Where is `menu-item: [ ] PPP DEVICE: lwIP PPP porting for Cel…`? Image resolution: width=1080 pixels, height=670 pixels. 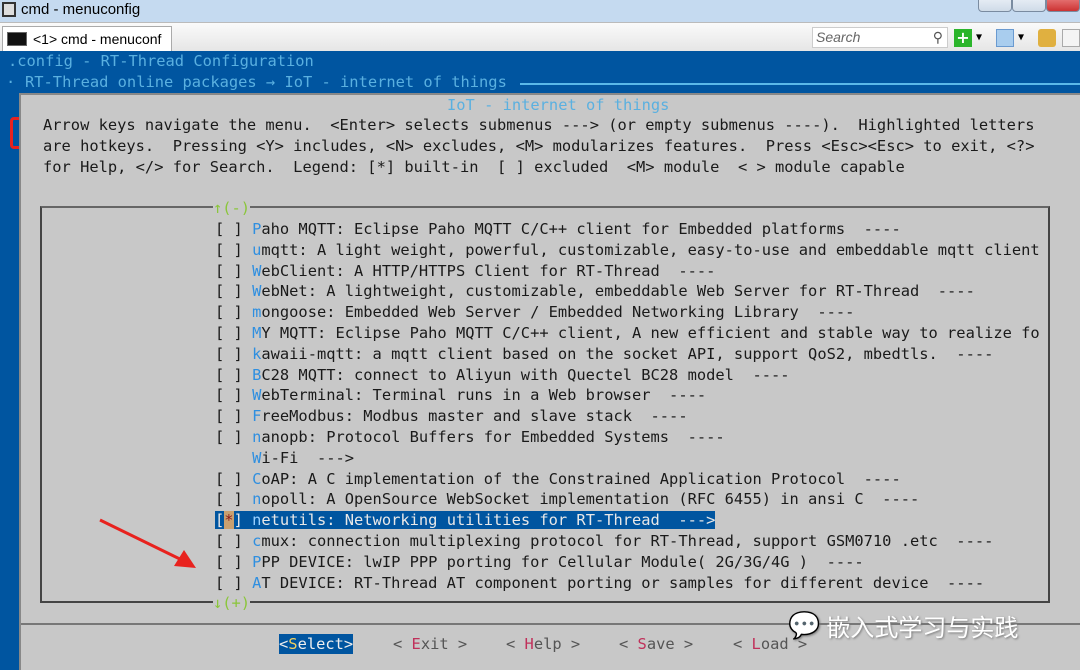 menu-item: [ ] PPP DEVICE: lwIP PPP porting for Cel… is located at coordinates (539, 562).